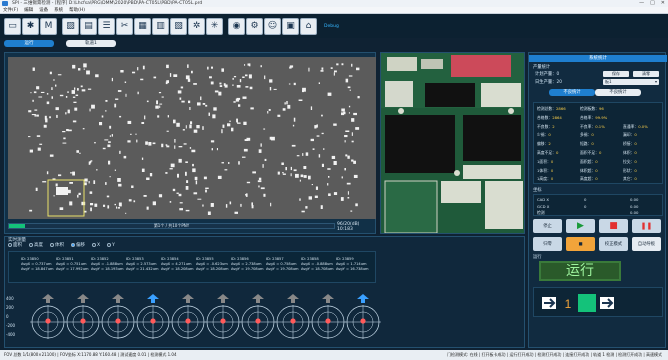 The image size is (668, 360). Describe the element at coordinates (547, 244) in the screenshot. I see `home-button: 归零` at that location.